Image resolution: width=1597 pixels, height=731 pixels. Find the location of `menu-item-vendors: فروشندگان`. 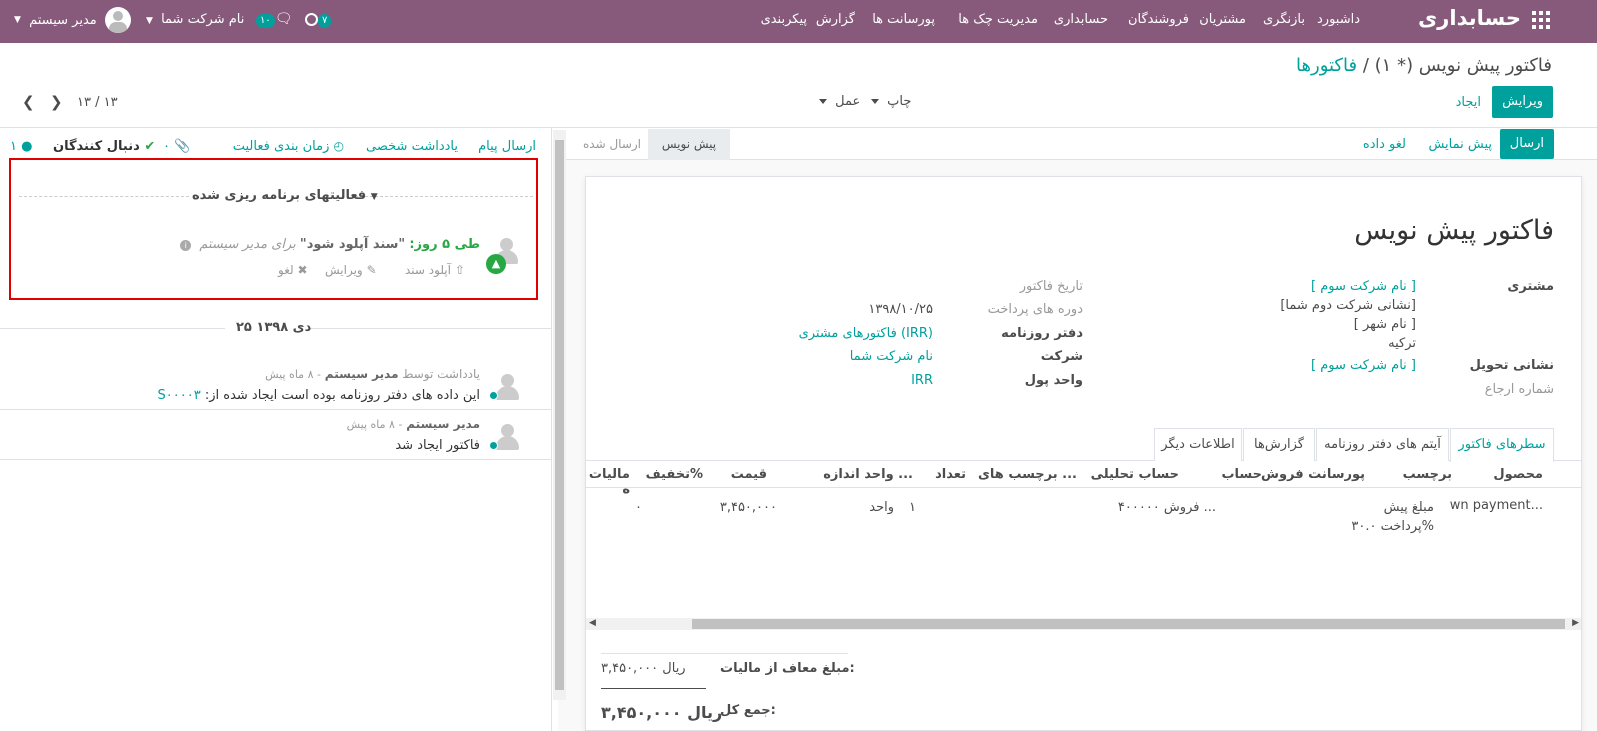

menu-item-vendors: فروشندگان is located at coordinates (1158, 19).